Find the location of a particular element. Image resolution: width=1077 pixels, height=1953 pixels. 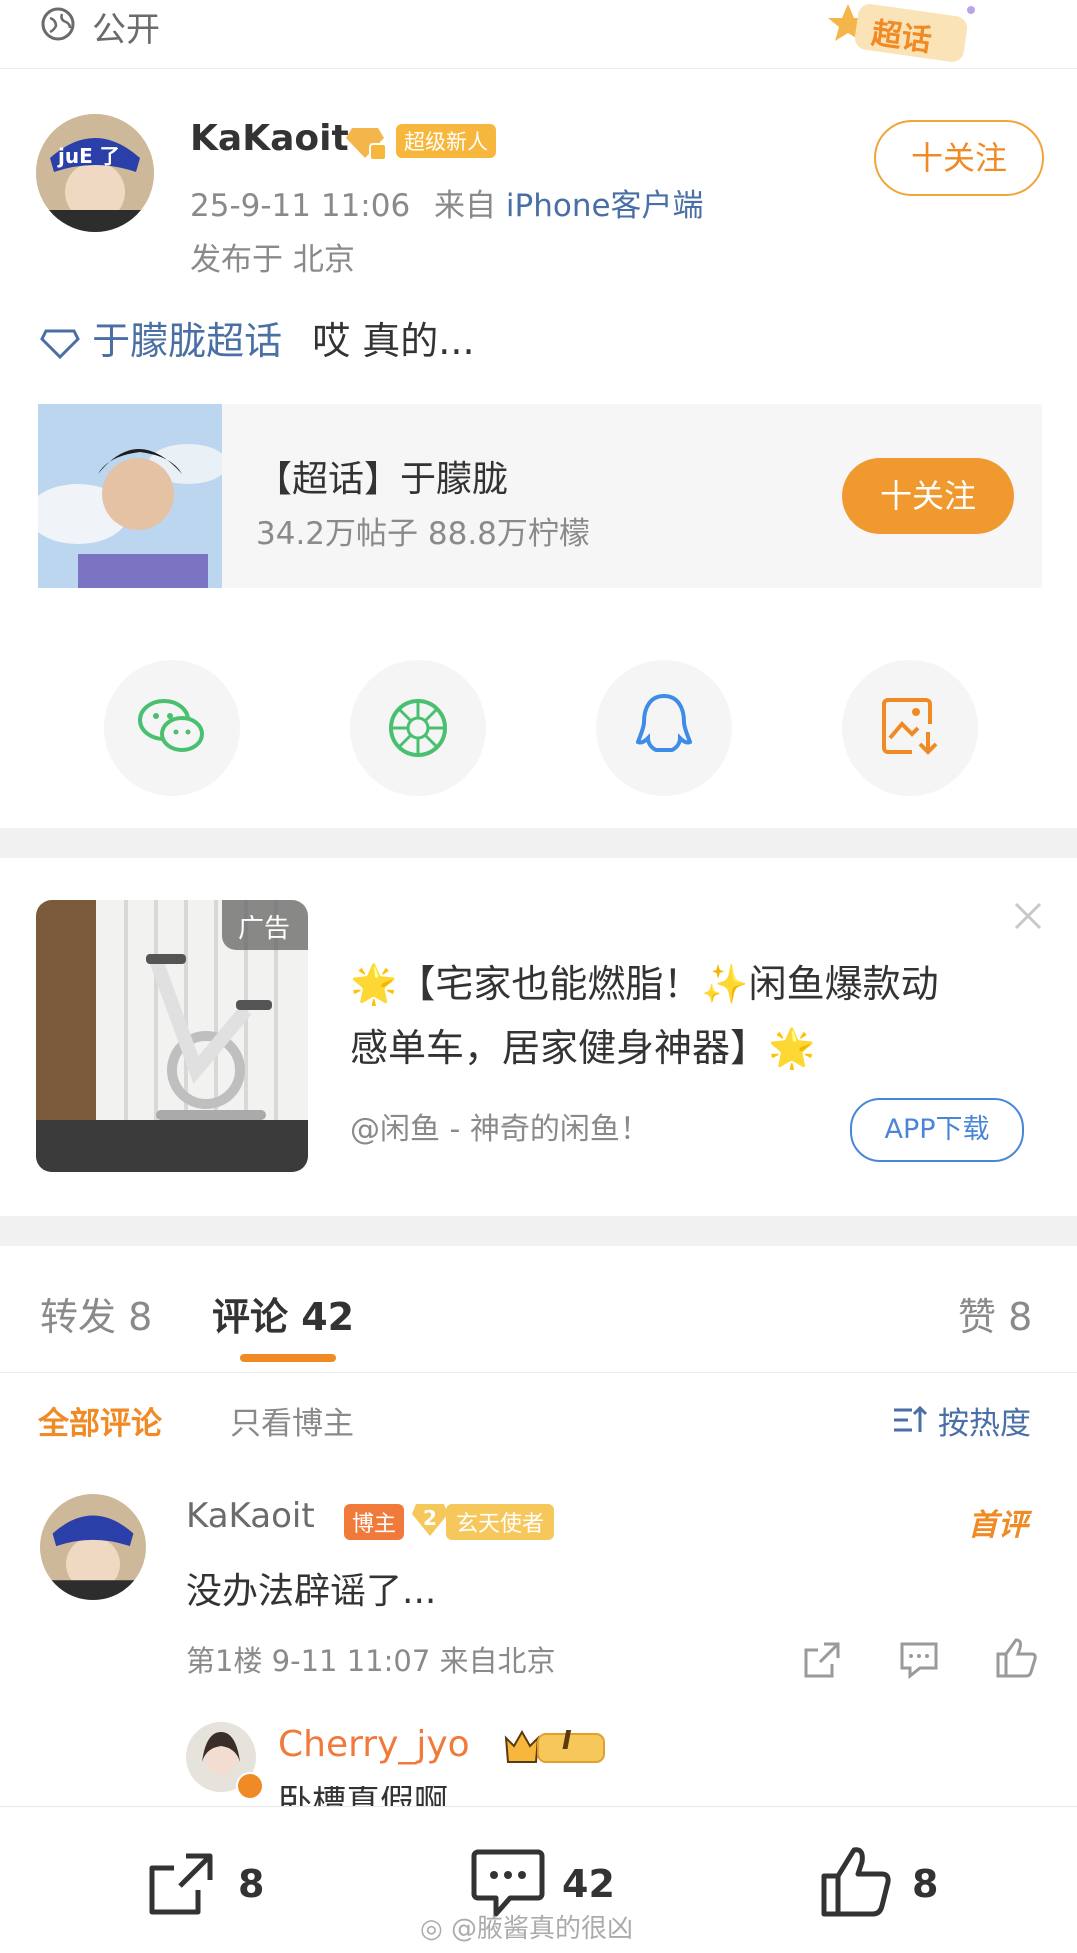

avatar-image is located at coordinates (95, 173).